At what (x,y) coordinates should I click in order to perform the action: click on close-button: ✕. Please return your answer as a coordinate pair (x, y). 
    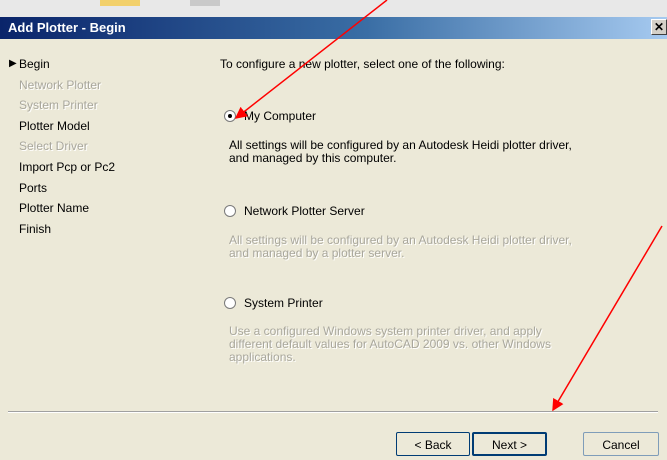
    Looking at the image, I should click on (659, 27).